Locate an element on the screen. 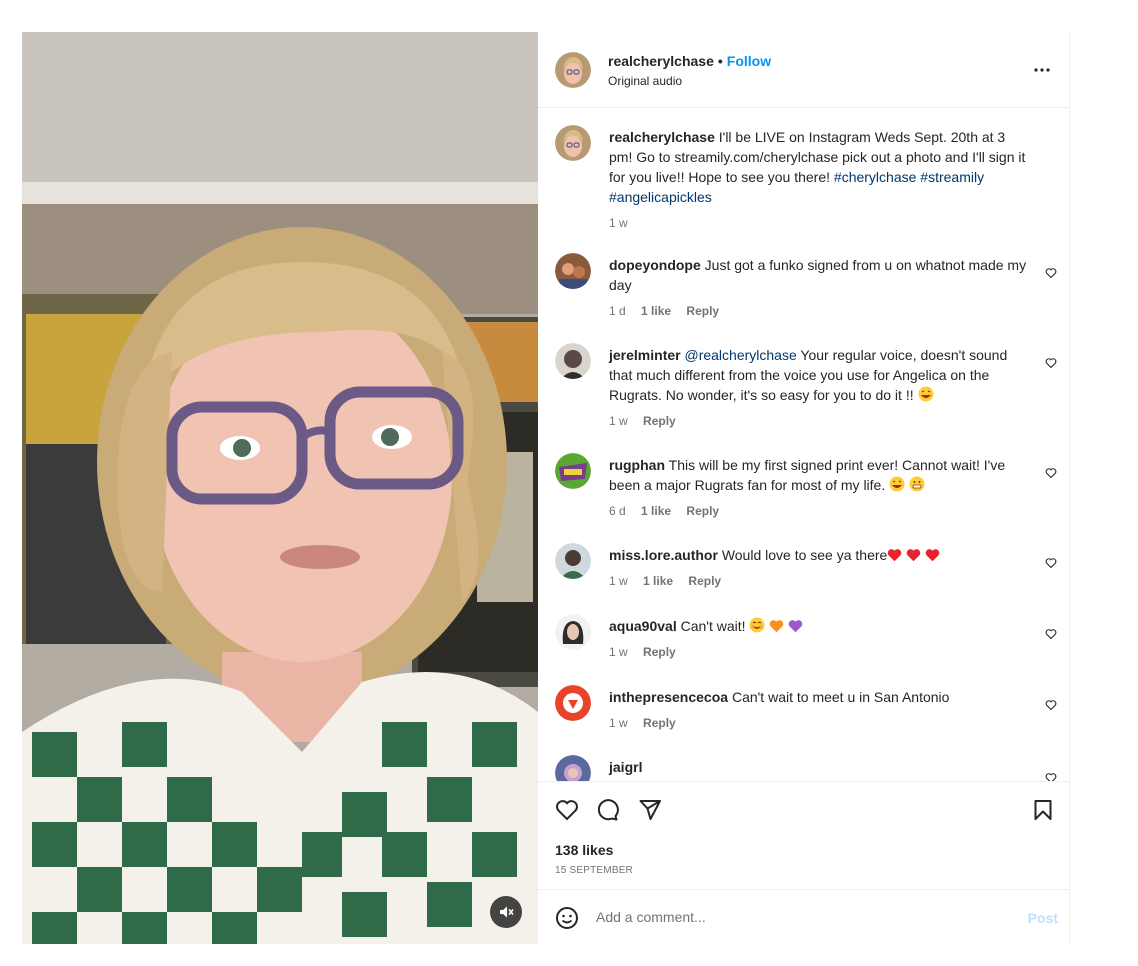 Image resolution: width=1138 pixels, height=966 pixels. comment-input is located at coordinates (796, 917).